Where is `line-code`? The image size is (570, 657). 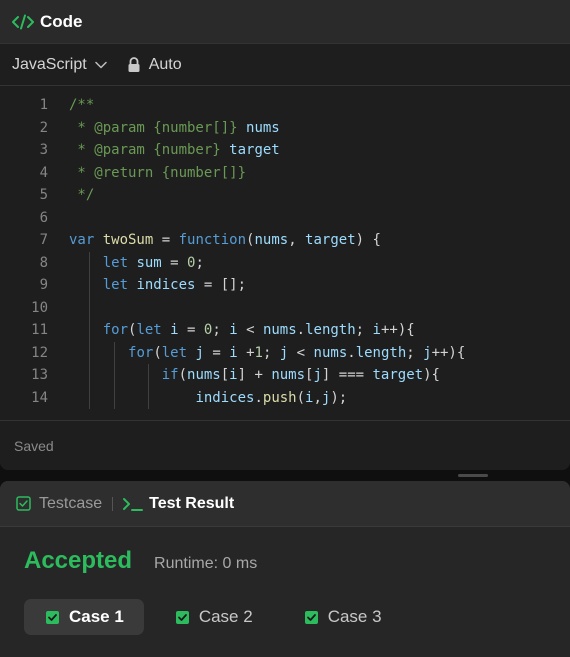
line-code is located at coordinates (69, 307).